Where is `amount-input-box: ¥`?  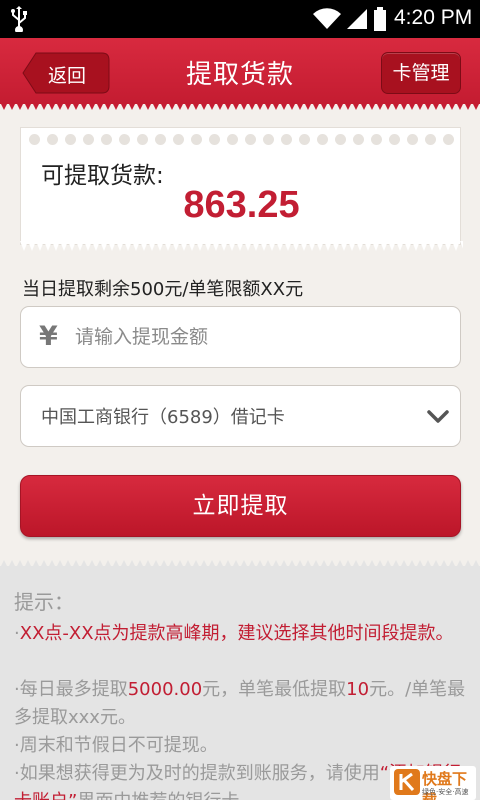
amount-input-box: ¥ is located at coordinates (240, 337).